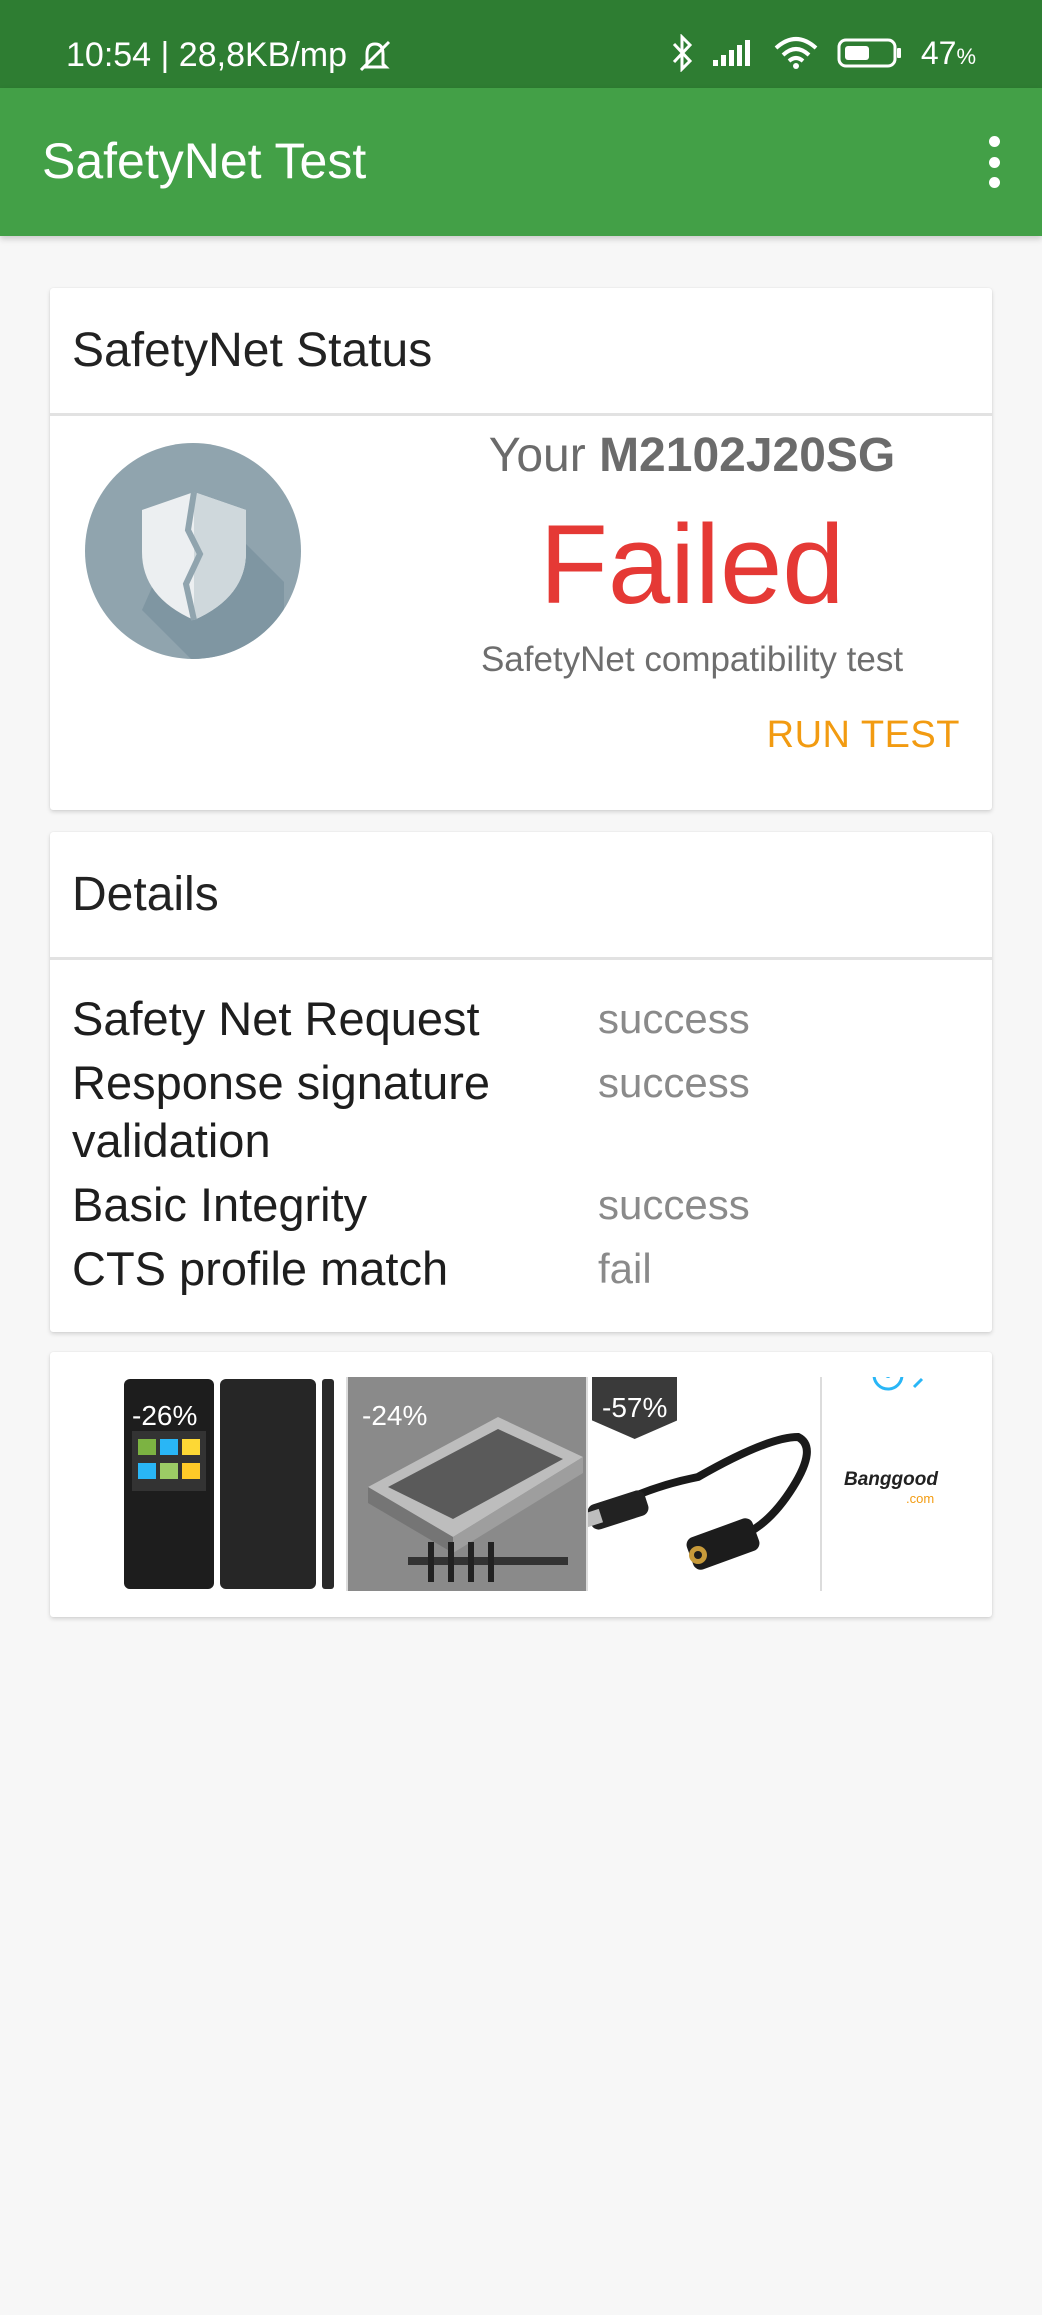 The width and height of the screenshot is (1042, 2315). Describe the element at coordinates (521, 896) in the screenshot. I see `details-card-title: Details` at that location.